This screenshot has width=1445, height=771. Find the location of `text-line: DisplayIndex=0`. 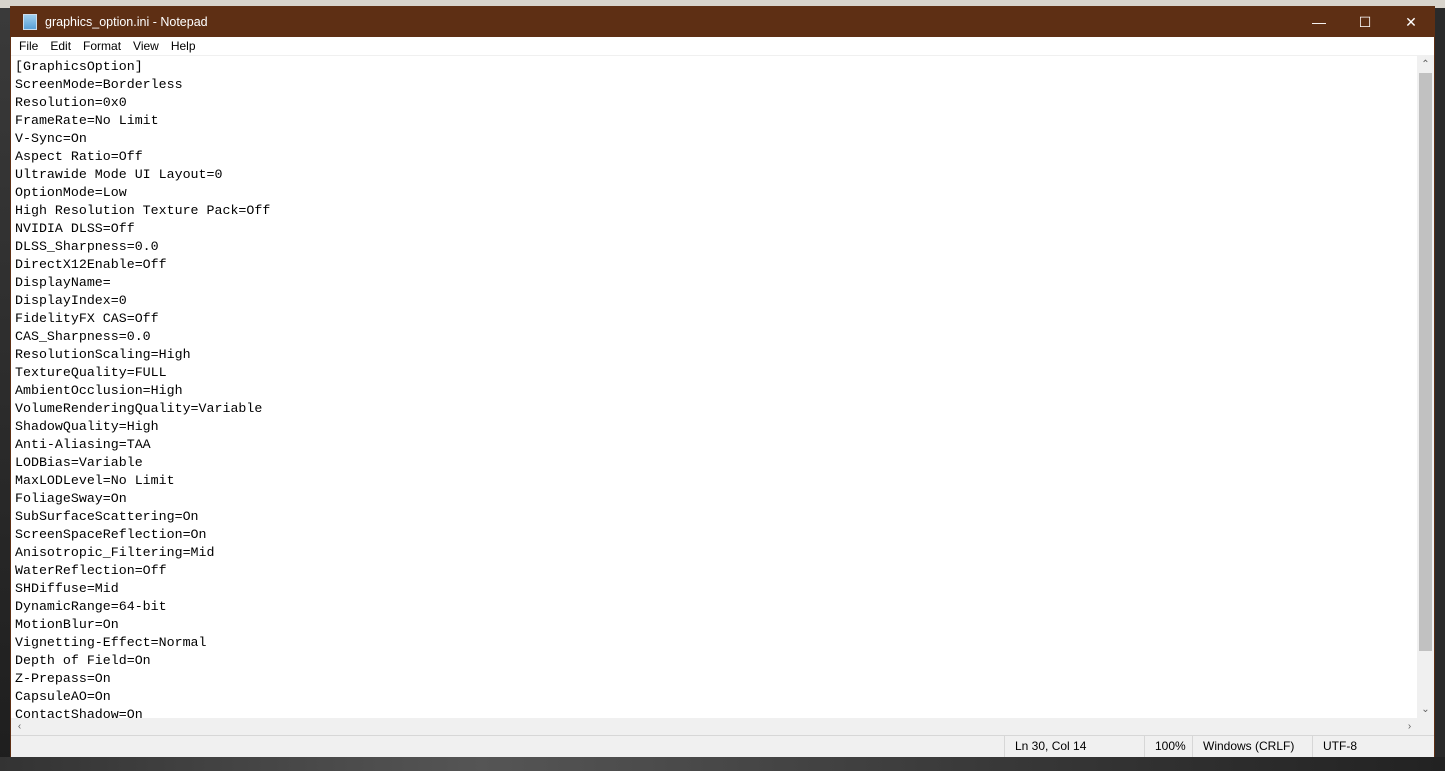

text-line: DisplayIndex=0 is located at coordinates (71, 300).